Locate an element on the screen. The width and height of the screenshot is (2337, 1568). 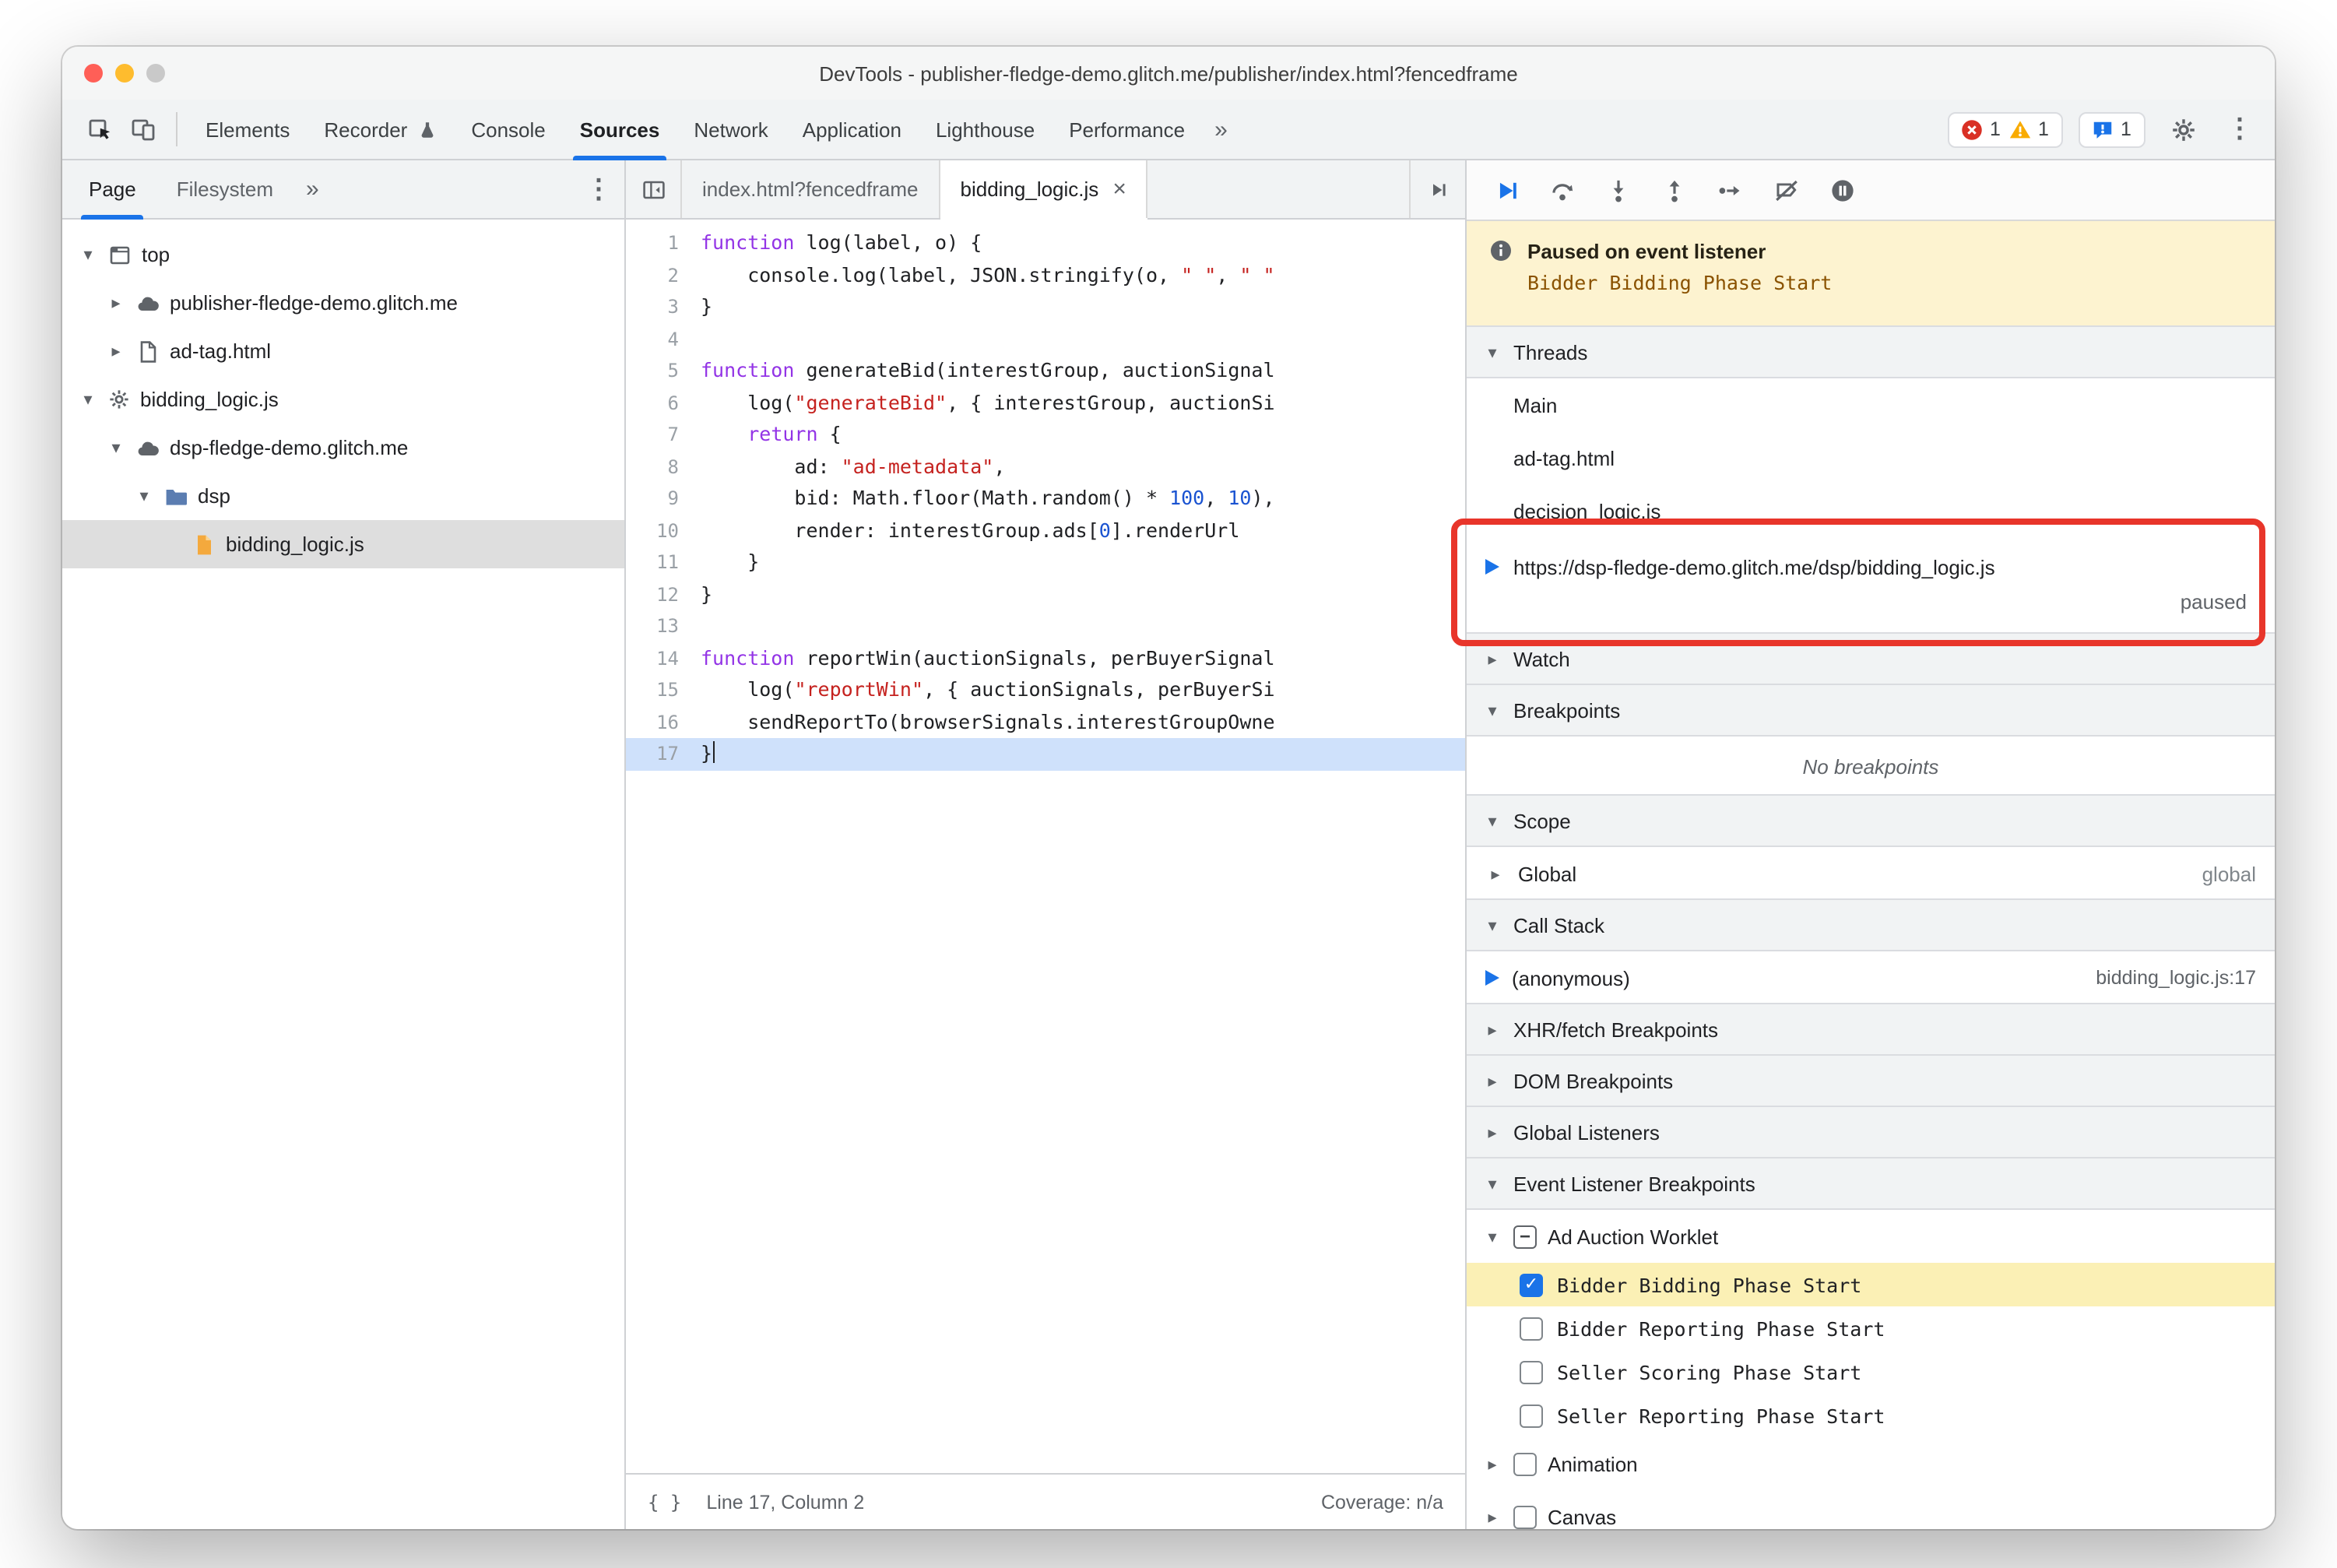
line-number: 3 is located at coordinates (664, 307).